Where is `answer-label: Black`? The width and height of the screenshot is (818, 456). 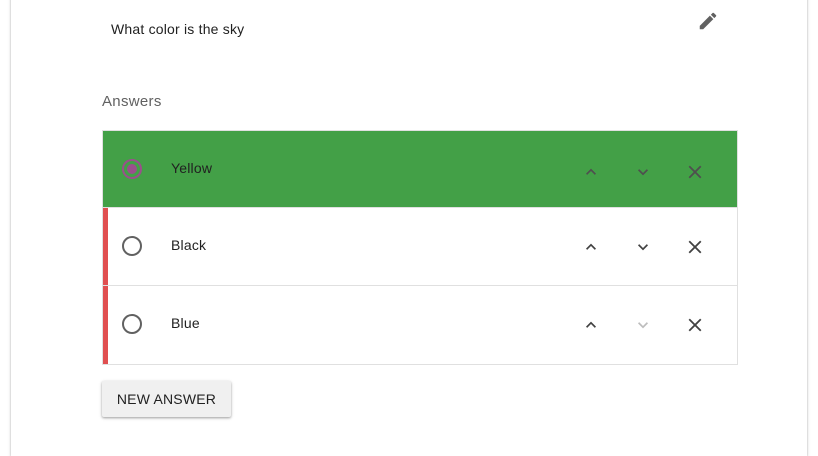
answer-label: Black is located at coordinates (189, 245).